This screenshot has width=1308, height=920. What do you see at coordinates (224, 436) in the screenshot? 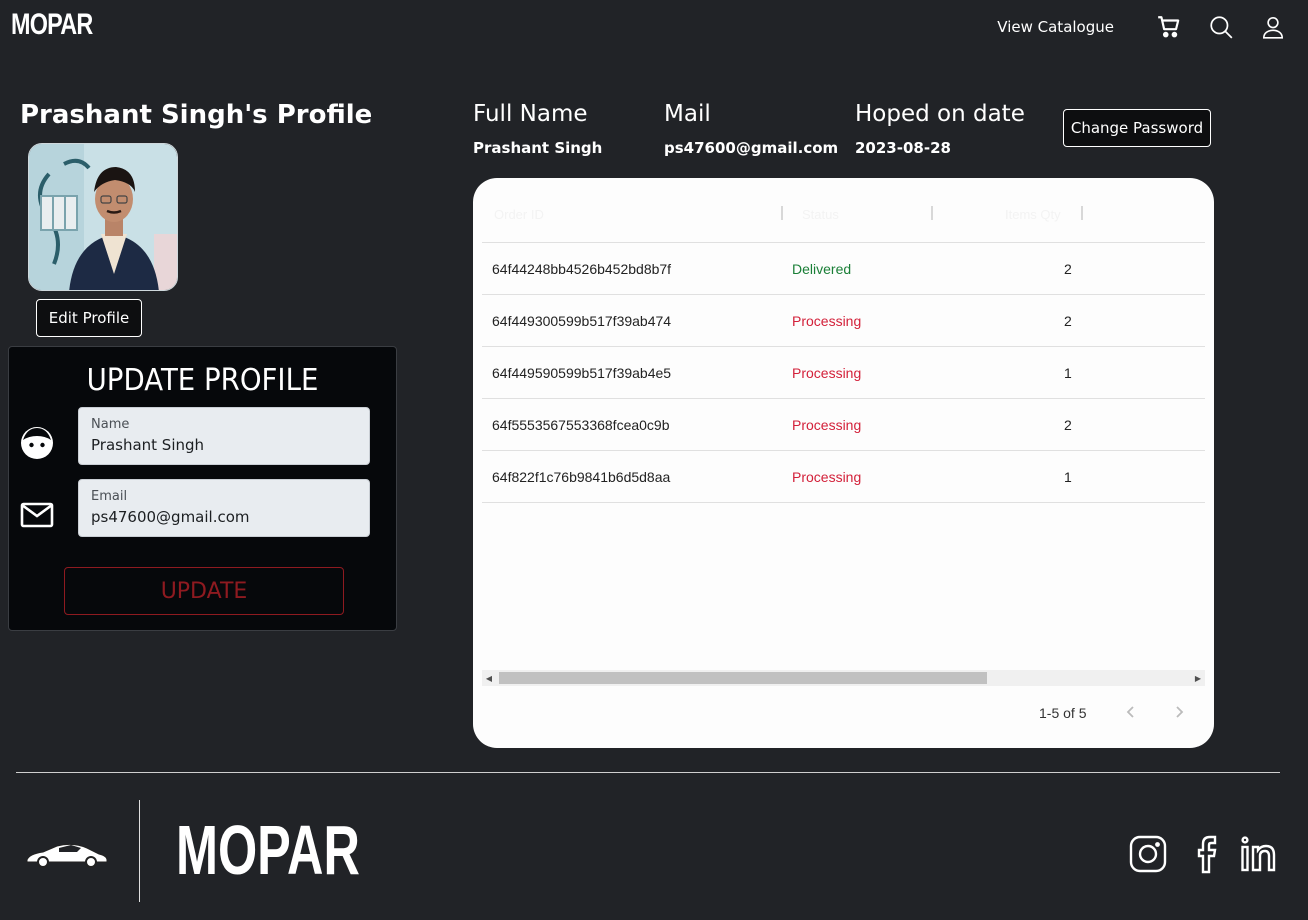
I see `name-field: Name Prashant Singh` at bounding box center [224, 436].